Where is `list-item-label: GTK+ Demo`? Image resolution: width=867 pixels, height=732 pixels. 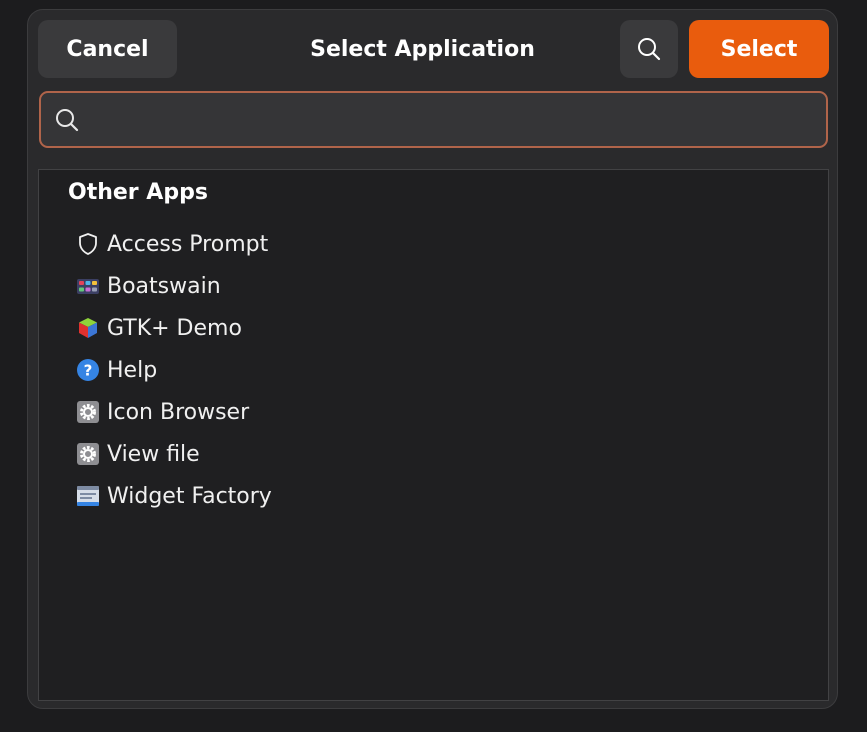 list-item-label: GTK+ Demo is located at coordinates (174, 328).